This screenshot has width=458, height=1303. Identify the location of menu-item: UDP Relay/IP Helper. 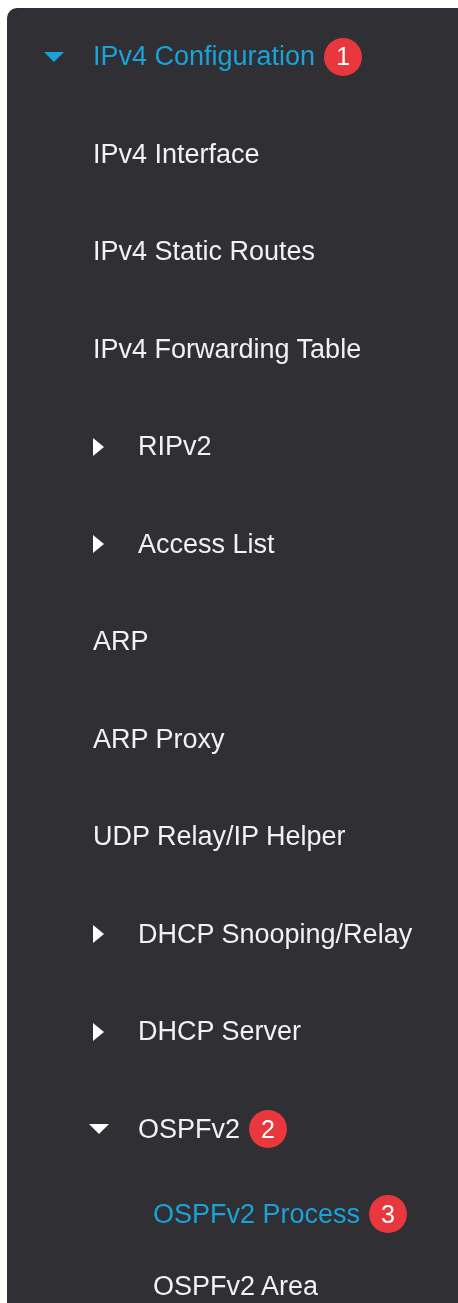
(219, 837).